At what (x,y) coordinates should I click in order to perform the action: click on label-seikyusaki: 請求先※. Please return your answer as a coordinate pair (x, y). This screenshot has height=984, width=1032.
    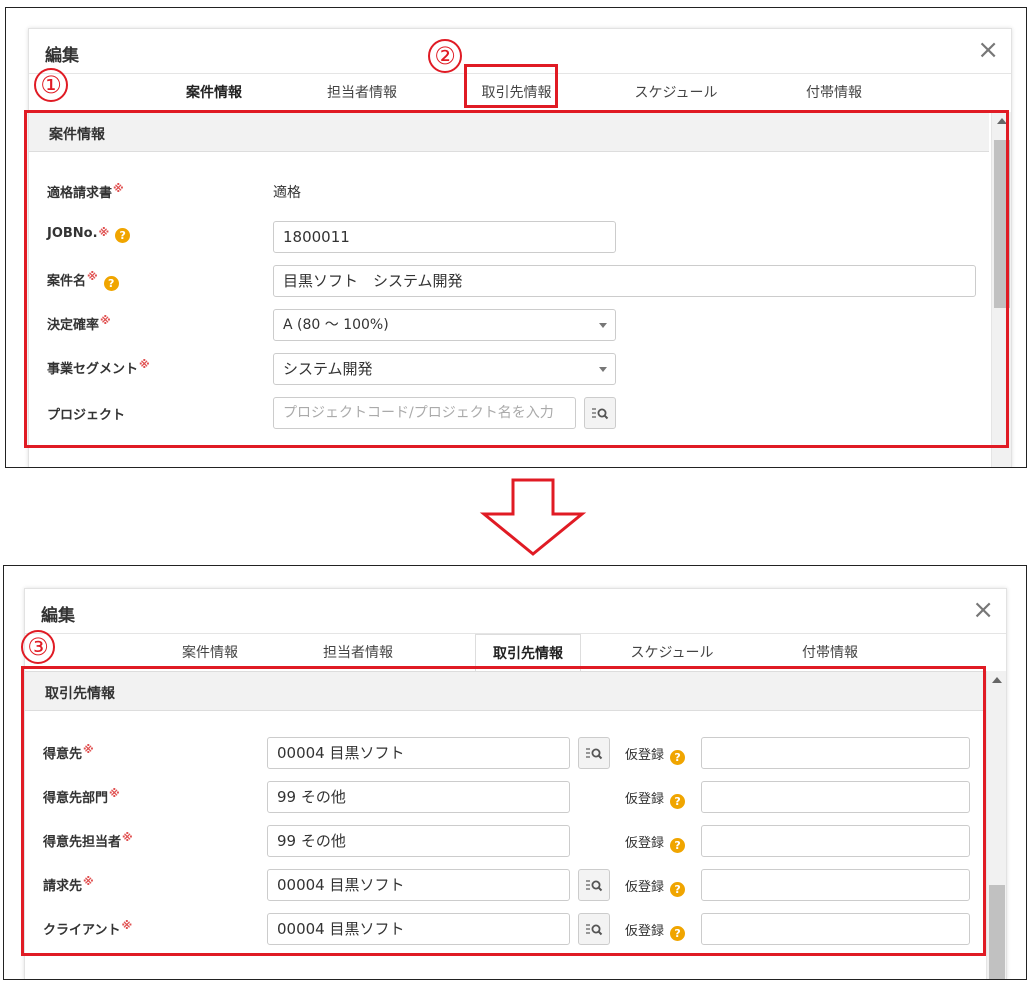
    Looking at the image, I should click on (68, 884).